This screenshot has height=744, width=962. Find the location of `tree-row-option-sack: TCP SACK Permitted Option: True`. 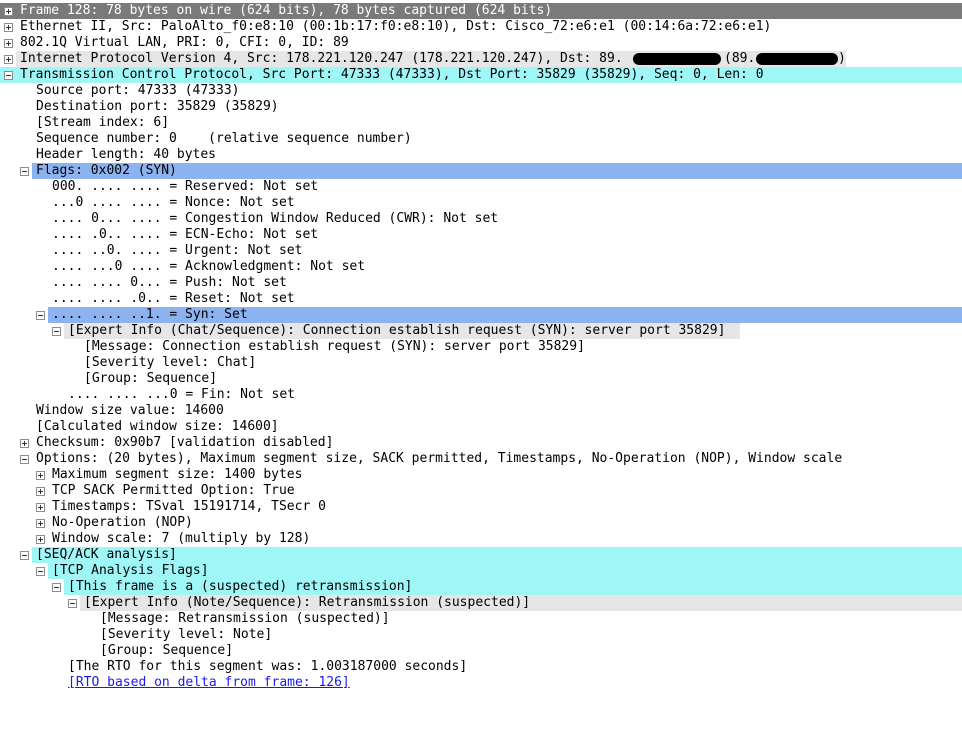

tree-row-option-sack: TCP SACK Permitted Option: True is located at coordinates (481, 491).